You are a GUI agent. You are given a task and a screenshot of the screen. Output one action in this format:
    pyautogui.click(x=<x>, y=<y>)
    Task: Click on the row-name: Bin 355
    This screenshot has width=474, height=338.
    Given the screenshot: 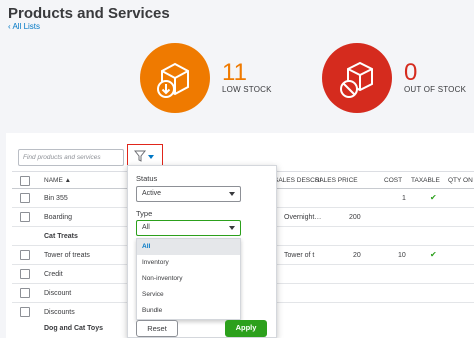 What is the action you would take?
    pyautogui.click(x=56, y=198)
    